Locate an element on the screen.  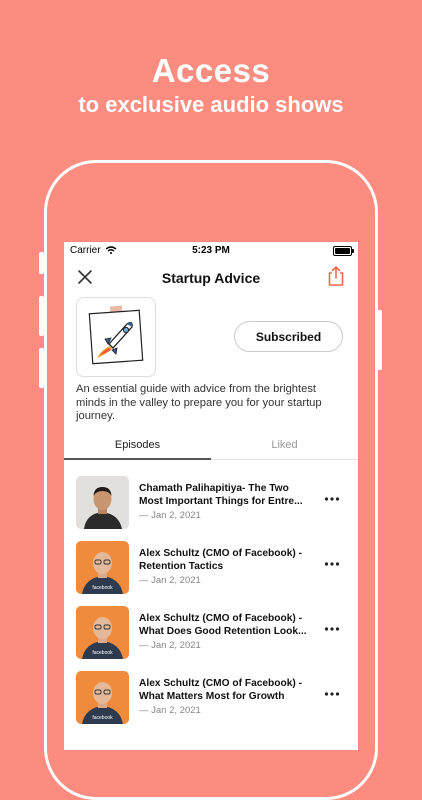
episode-title-line2: What Matters Most for Growth is located at coordinates (212, 696).